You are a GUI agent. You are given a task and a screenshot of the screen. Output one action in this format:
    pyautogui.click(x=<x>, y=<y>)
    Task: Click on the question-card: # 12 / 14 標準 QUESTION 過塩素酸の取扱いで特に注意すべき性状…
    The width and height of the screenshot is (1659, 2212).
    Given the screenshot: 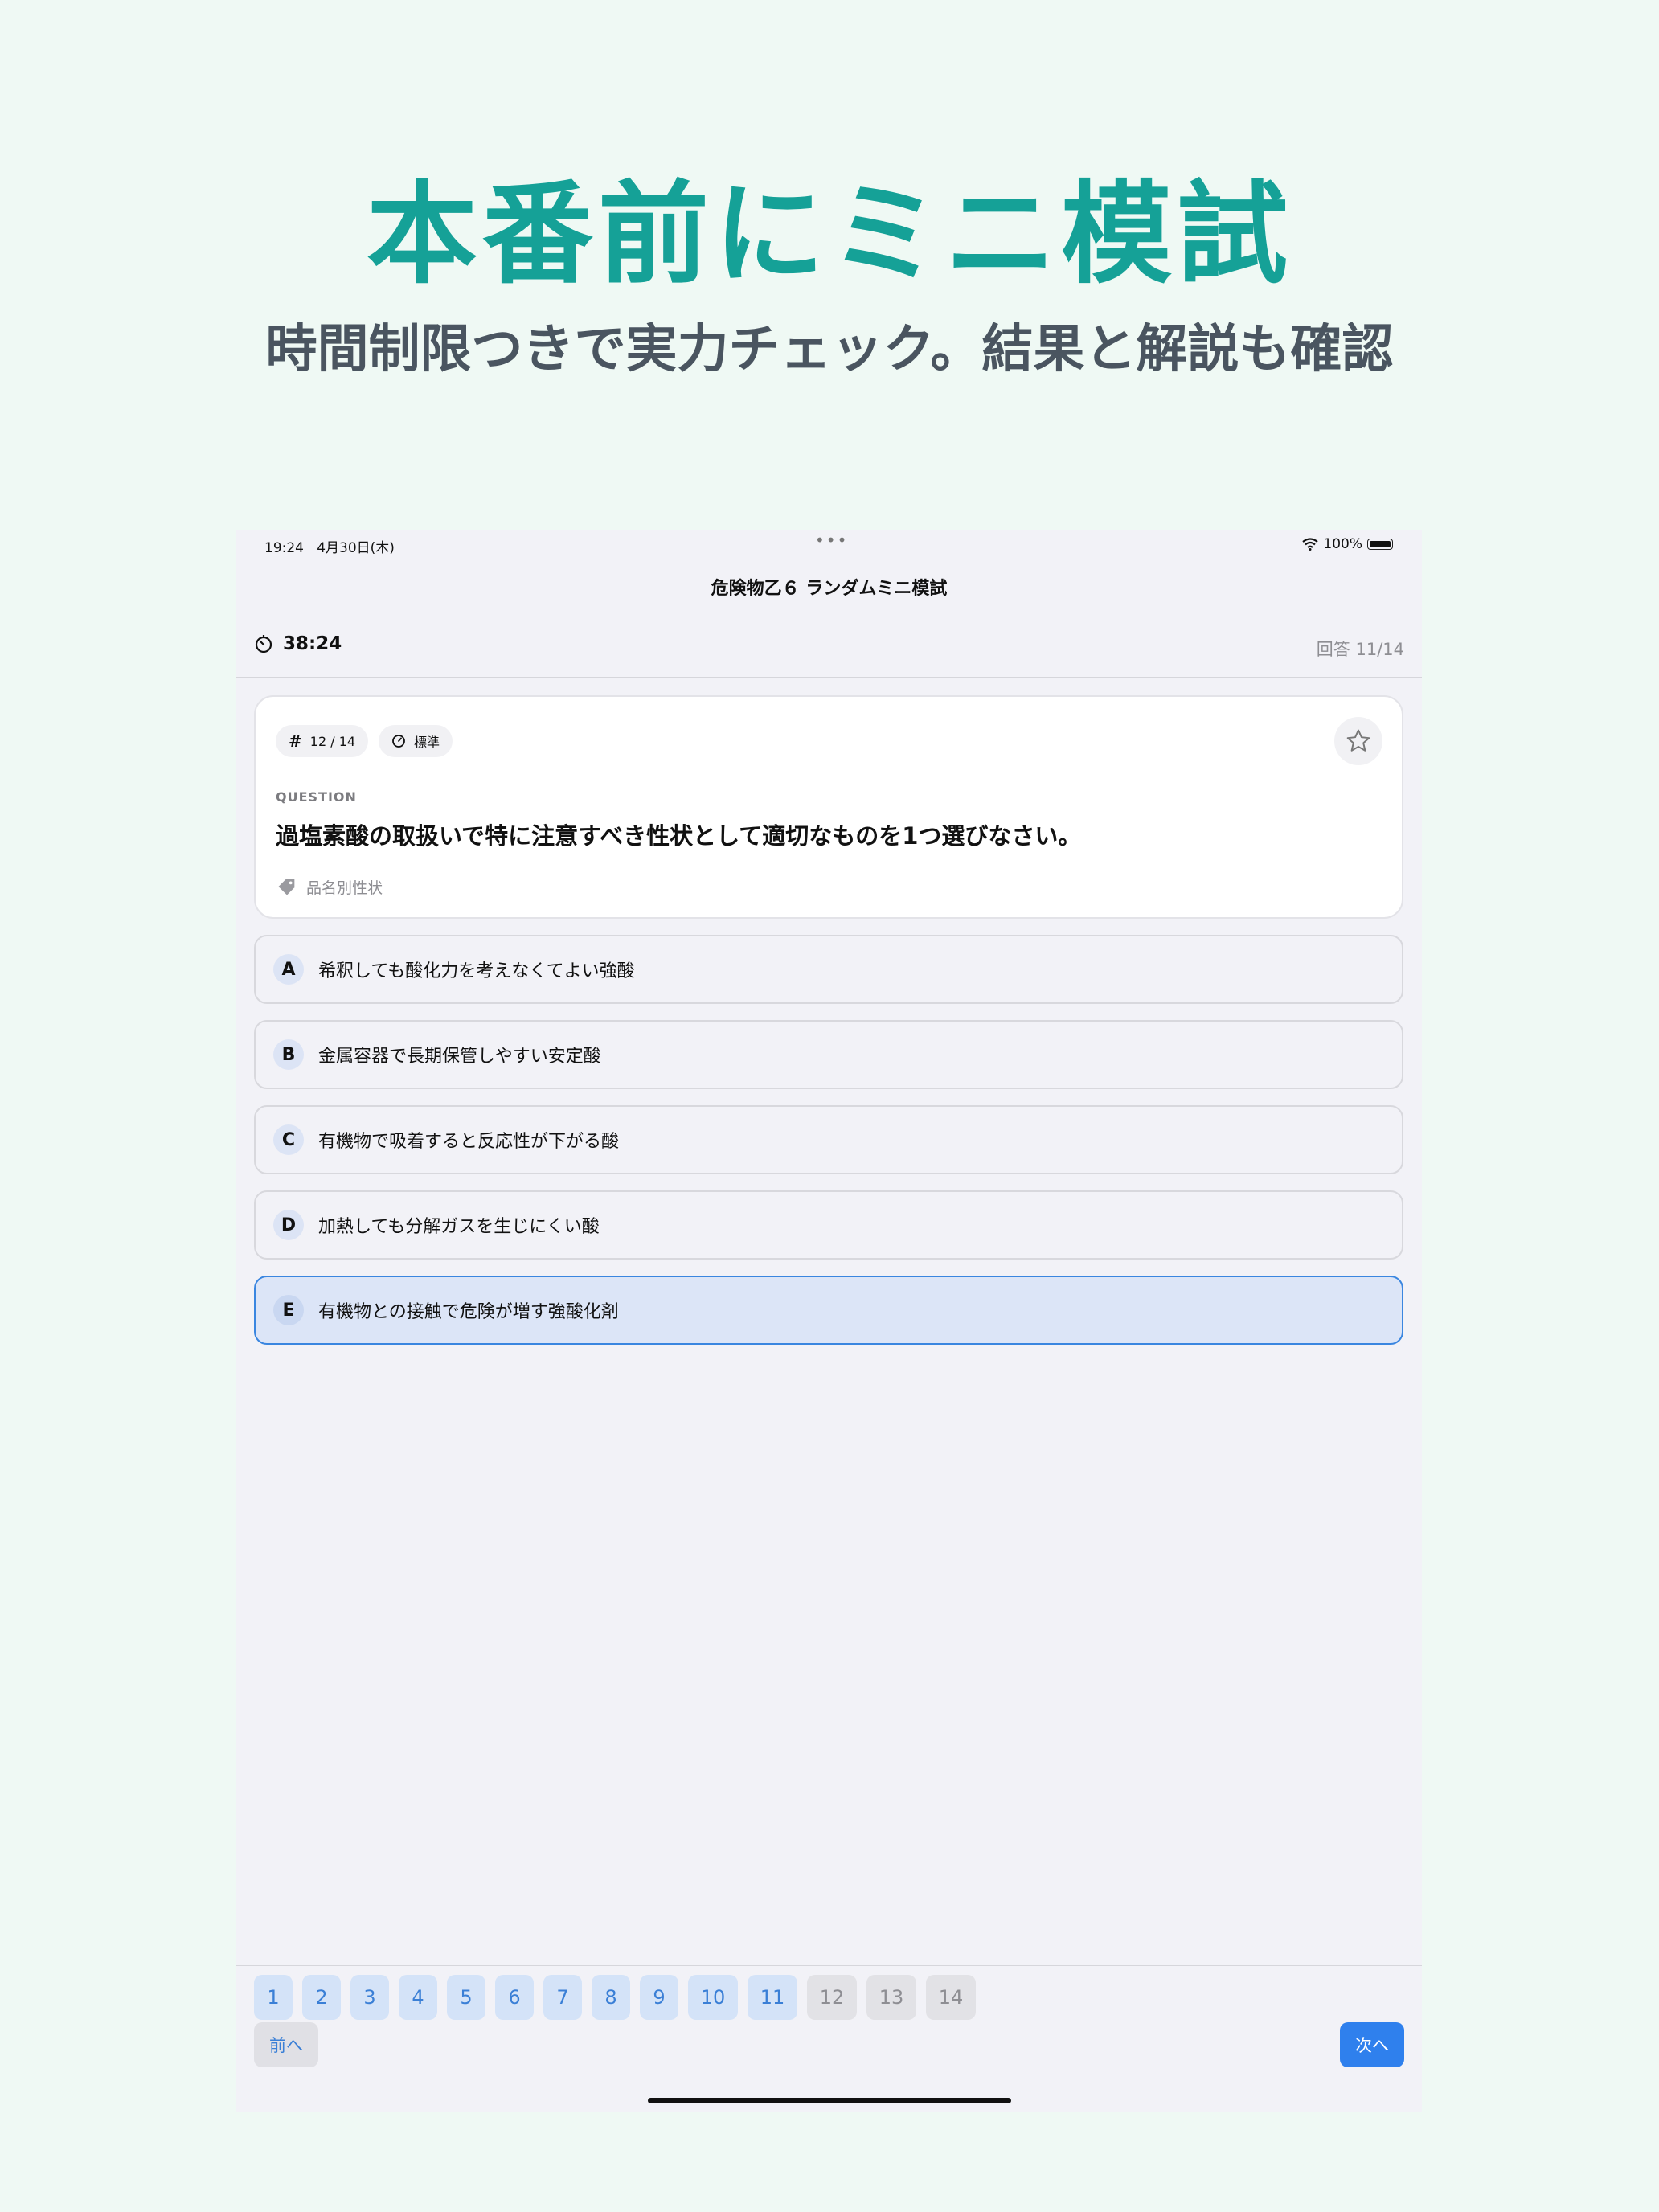 What is the action you would take?
    pyautogui.click(x=828, y=807)
    